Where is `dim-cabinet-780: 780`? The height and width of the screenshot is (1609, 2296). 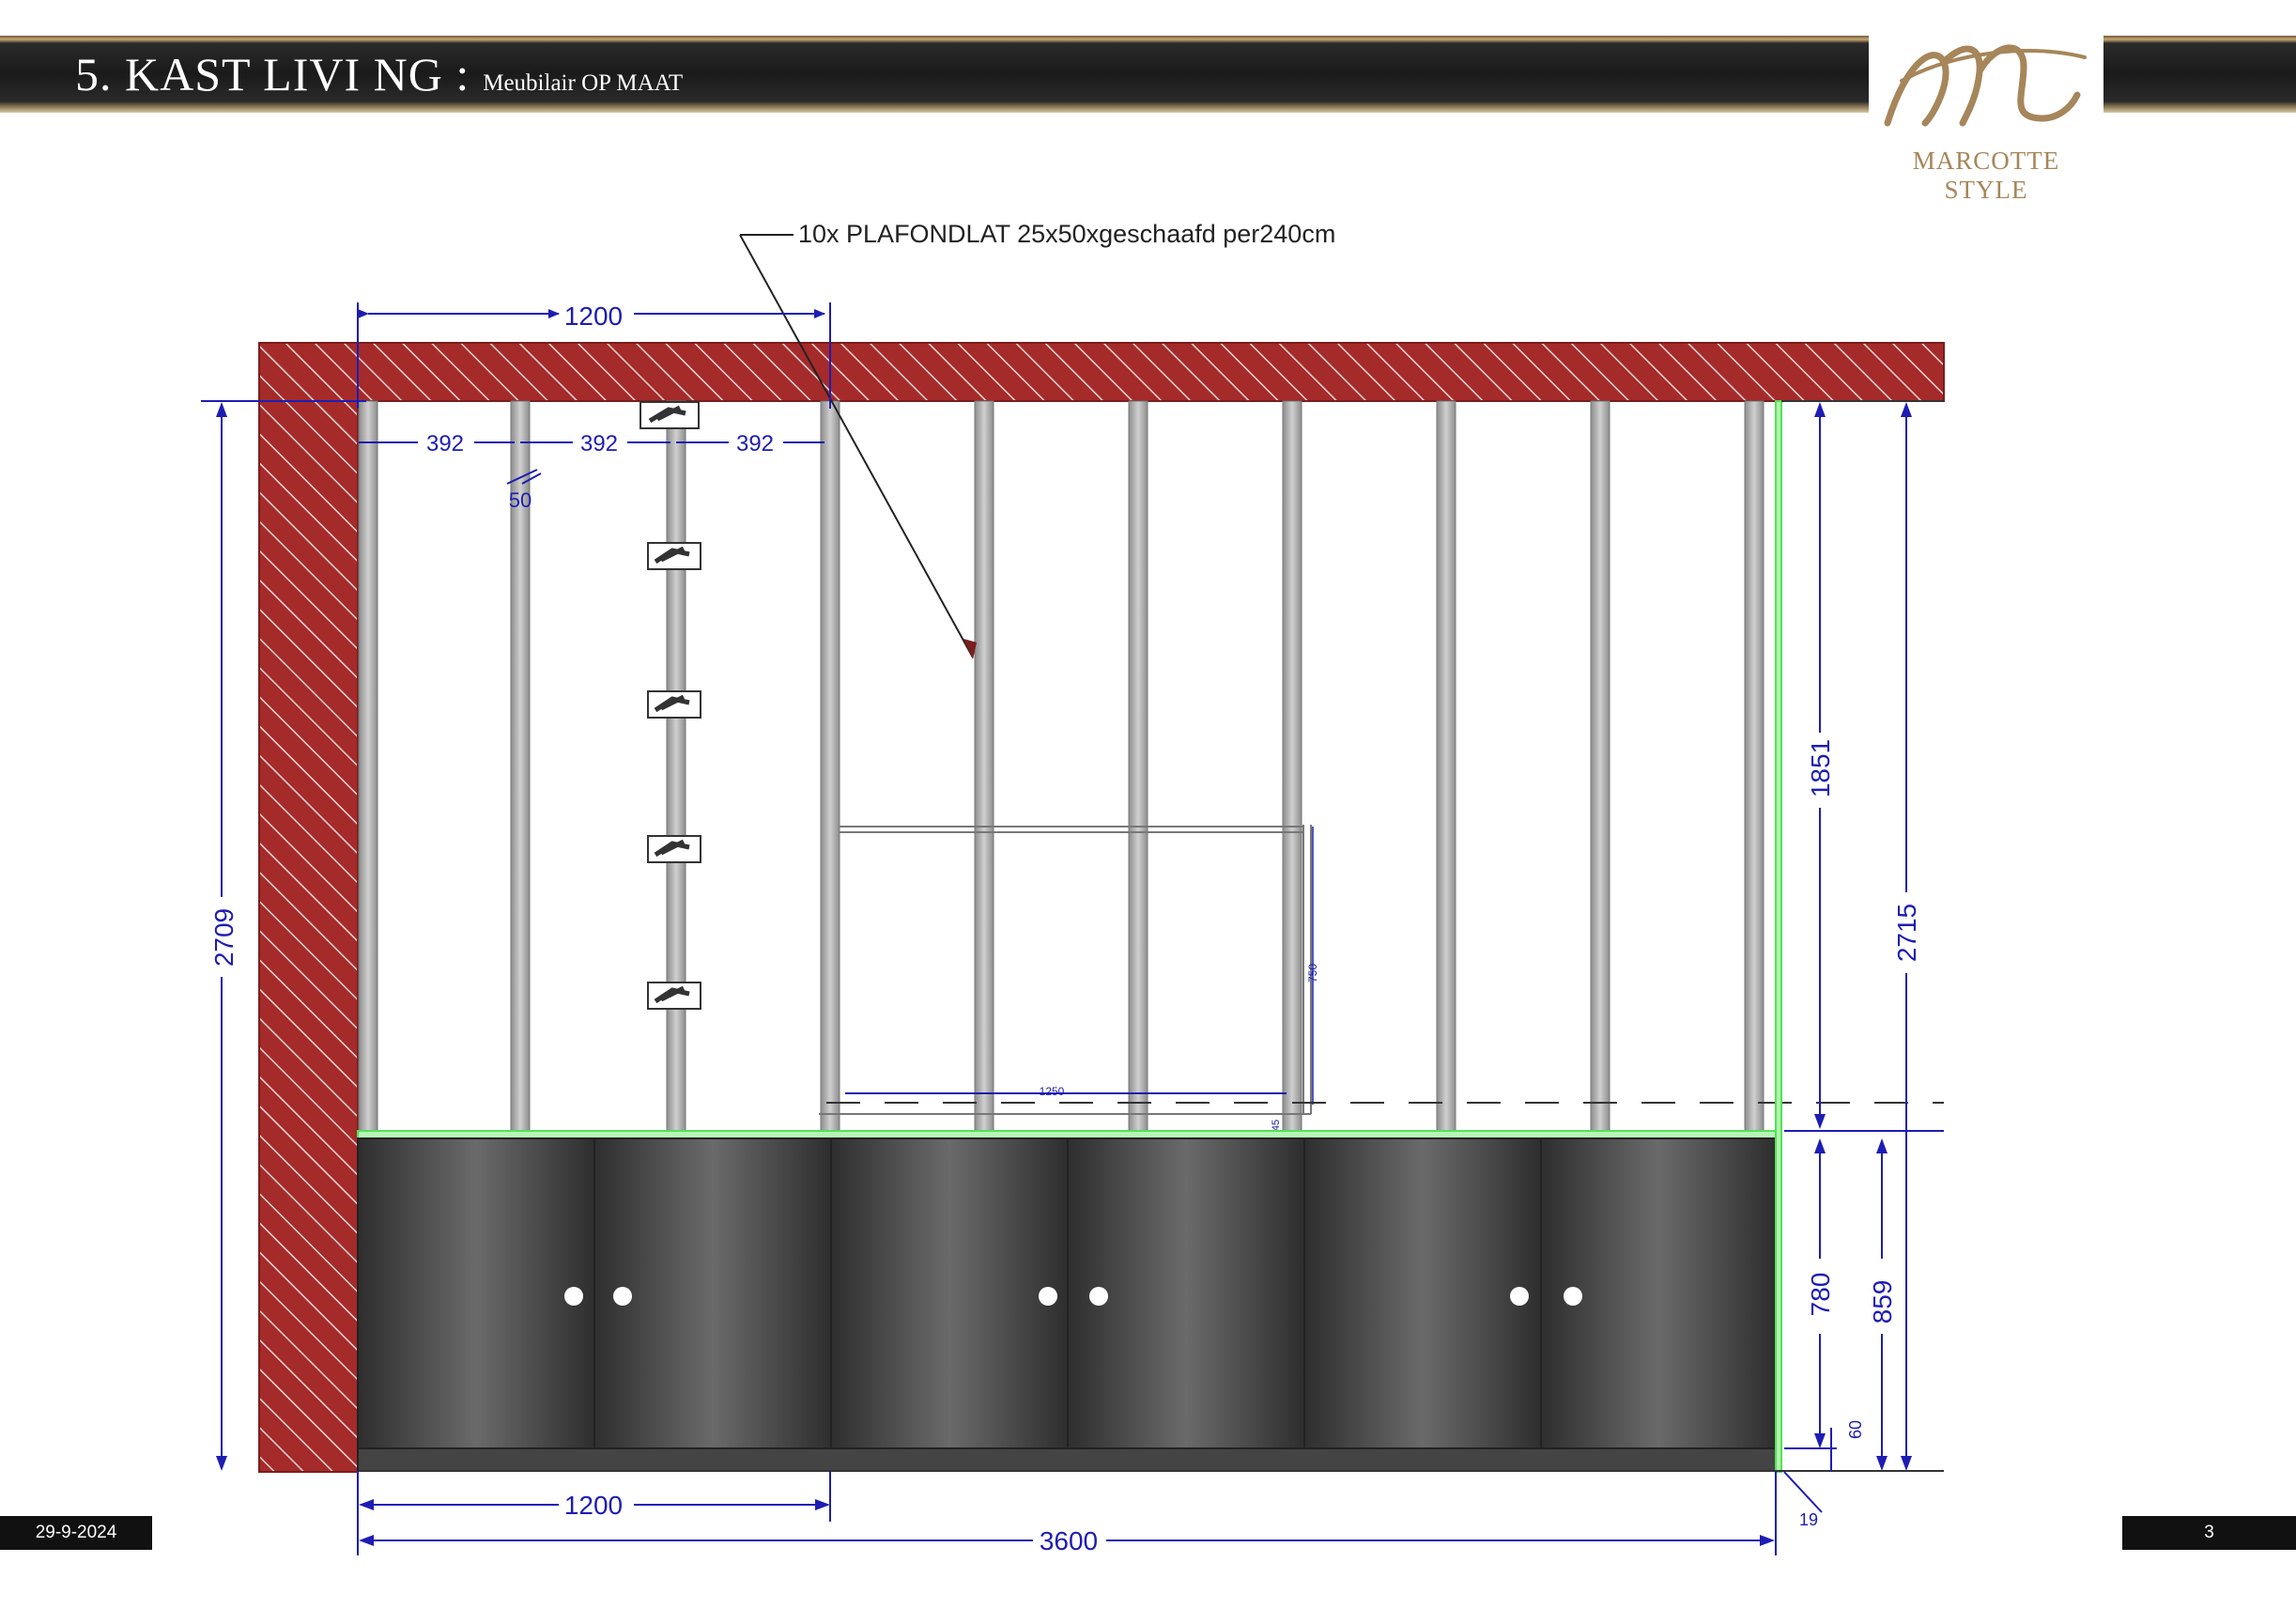
dim-cabinet-780: 780 is located at coordinates (1820, 1295).